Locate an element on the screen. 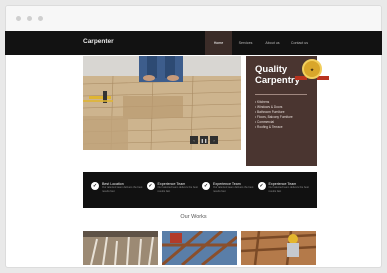 Image resolution: width=387 pixels, height=273 pixels. main-menu: Home Services About us Contact us is located at coordinates (259, 43).